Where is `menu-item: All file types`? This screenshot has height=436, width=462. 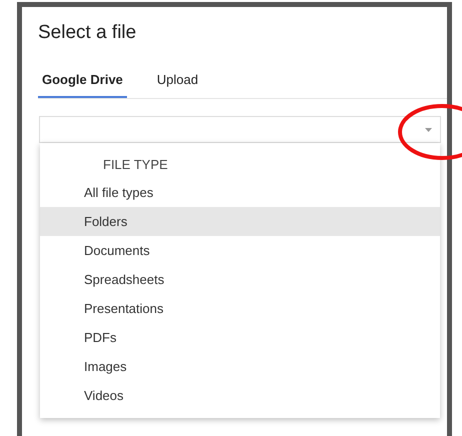
menu-item: All file types is located at coordinates (240, 192).